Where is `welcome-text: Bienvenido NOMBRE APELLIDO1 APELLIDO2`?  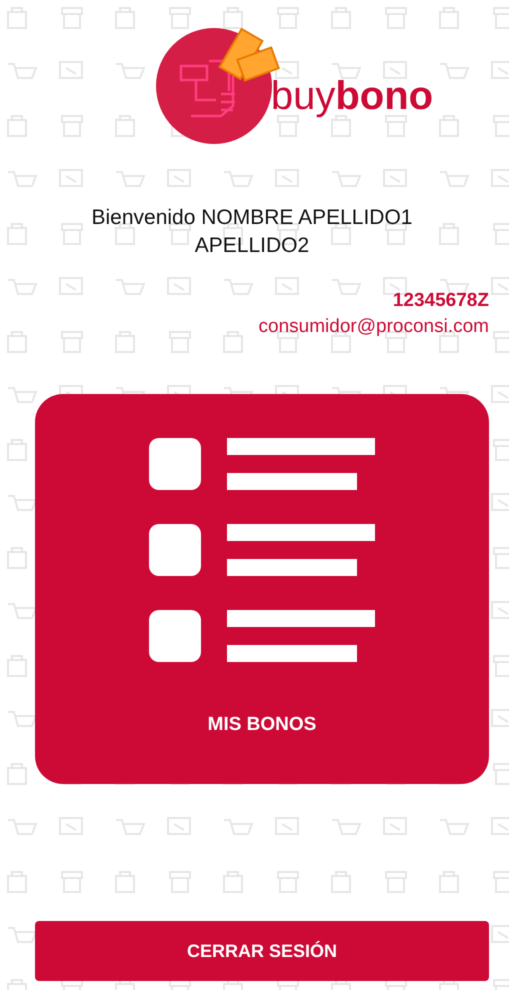
welcome-text: Bienvenido NOMBRE APELLIDO1 APELLIDO2 is located at coordinates (252, 232).